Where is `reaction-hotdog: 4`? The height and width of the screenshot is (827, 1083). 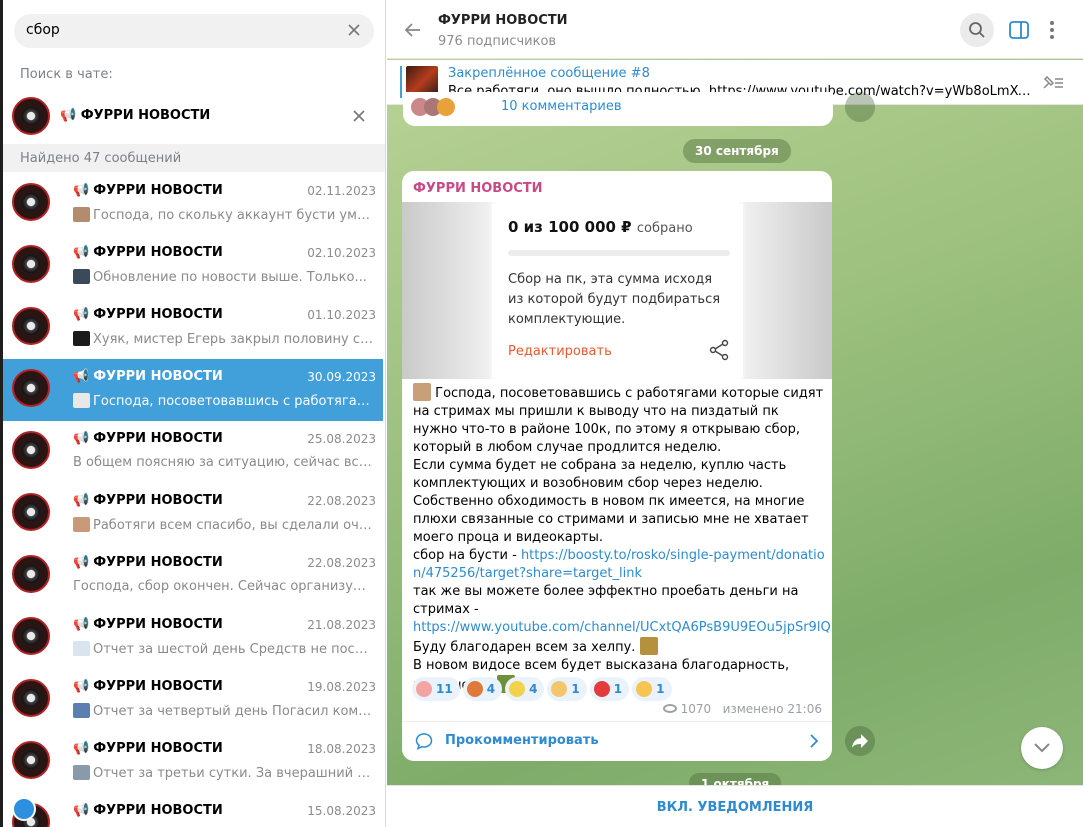
reaction-hotdog: 4 is located at coordinates (482, 689).